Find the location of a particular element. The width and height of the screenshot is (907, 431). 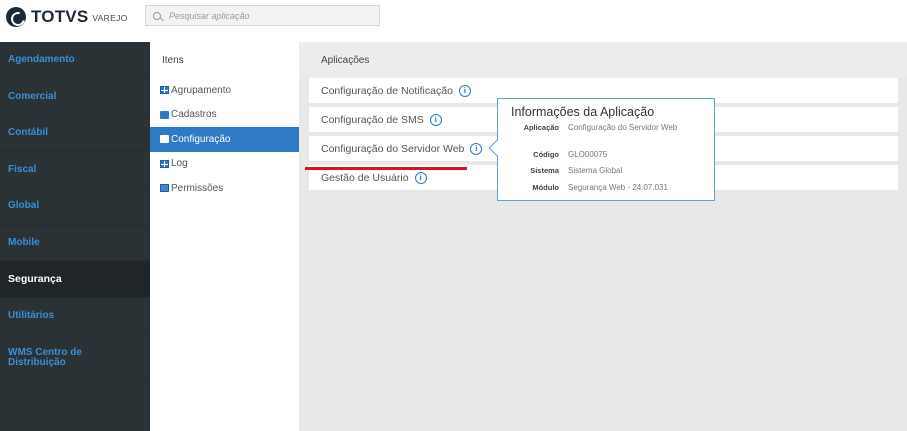

sidebar-item-comercial: Comercial is located at coordinates (75, 97).